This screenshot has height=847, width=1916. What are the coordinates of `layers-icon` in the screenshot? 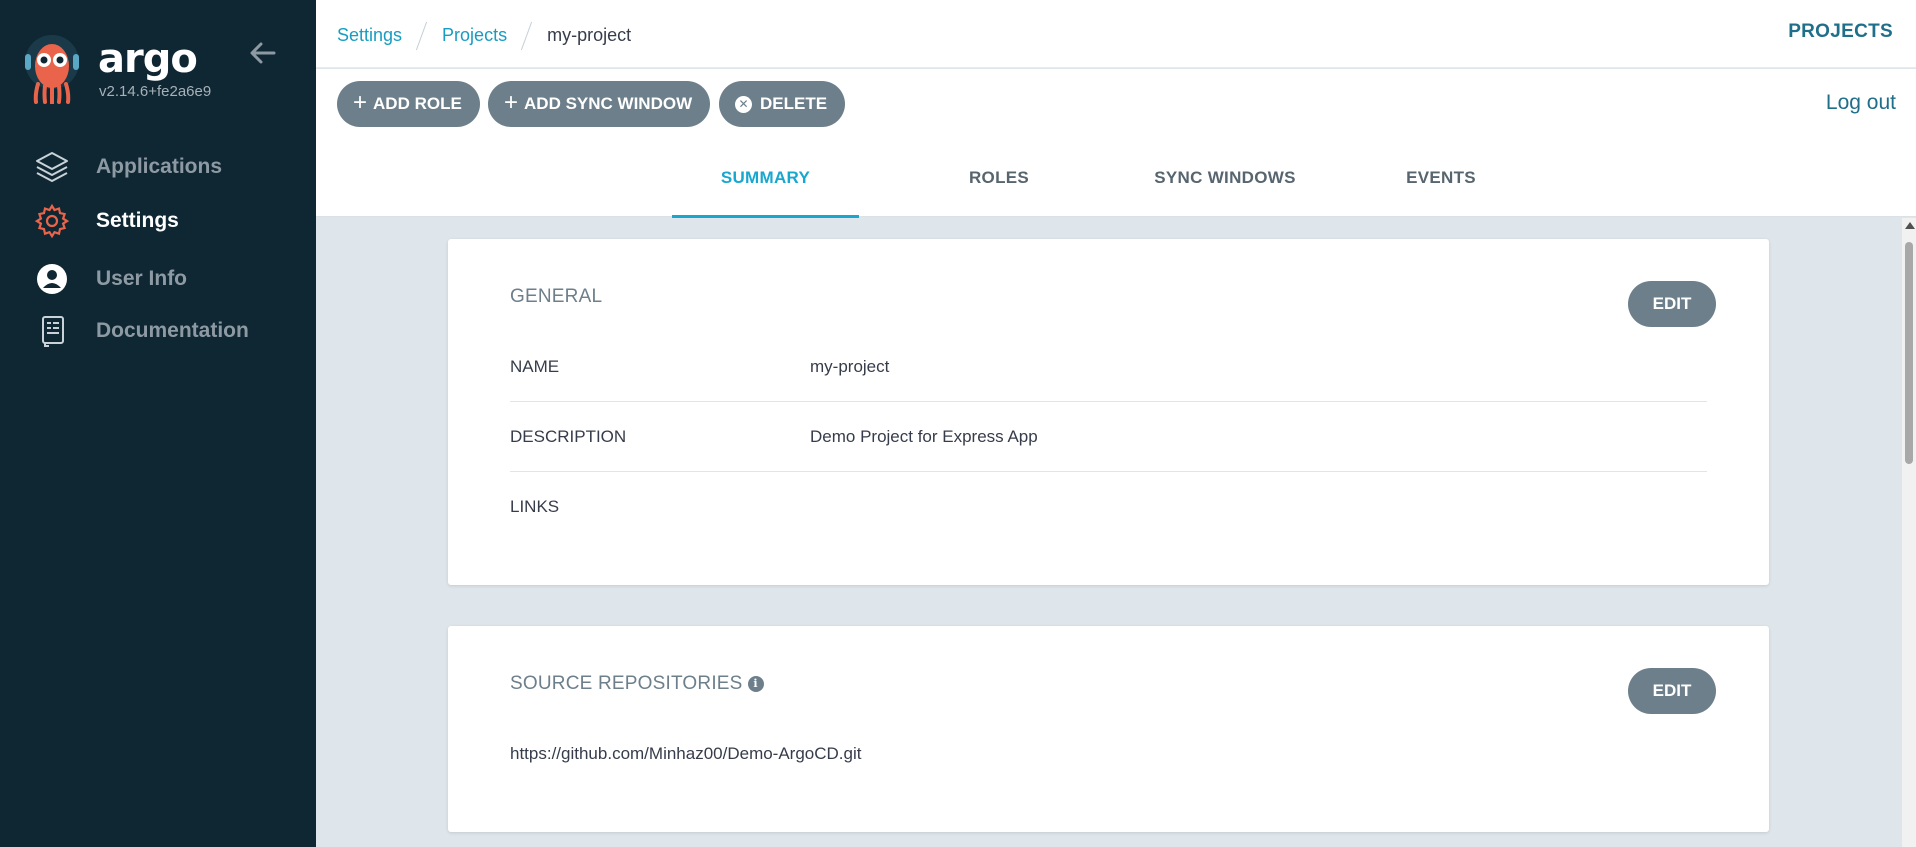 It's located at (52, 167).